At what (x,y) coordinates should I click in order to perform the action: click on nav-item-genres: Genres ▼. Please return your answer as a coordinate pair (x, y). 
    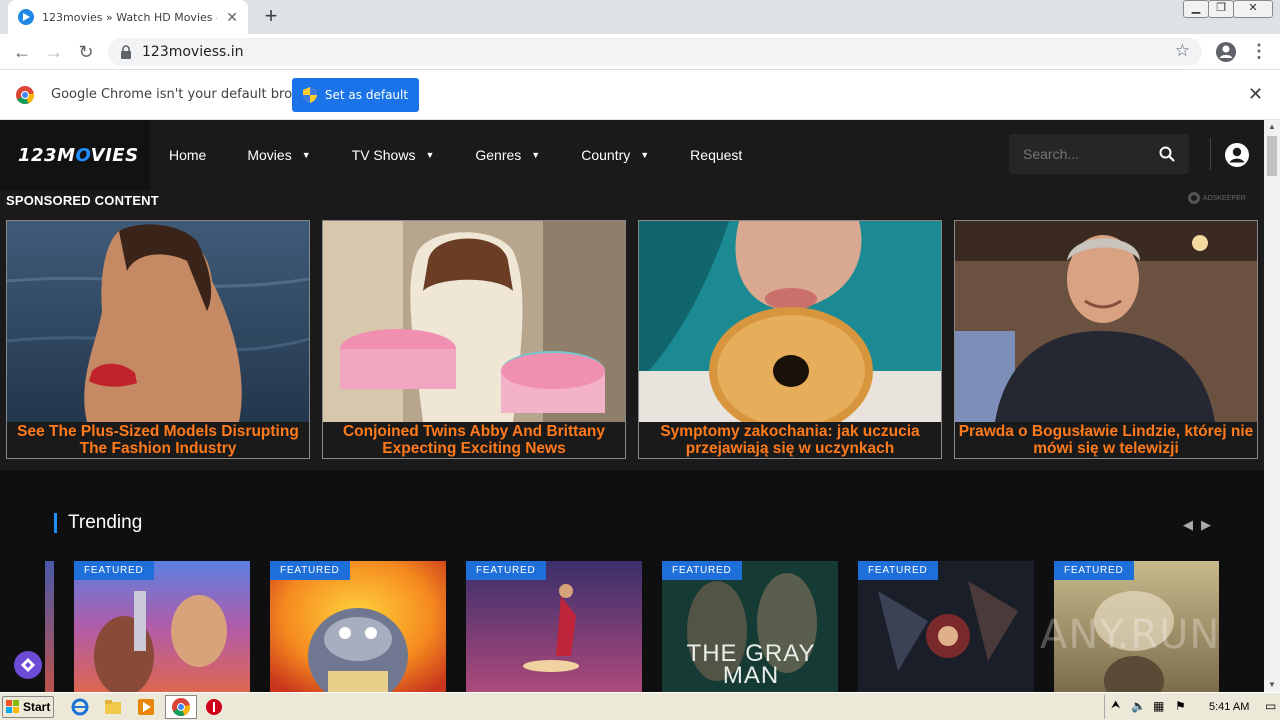
    Looking at the image, I should click on (507, 155).